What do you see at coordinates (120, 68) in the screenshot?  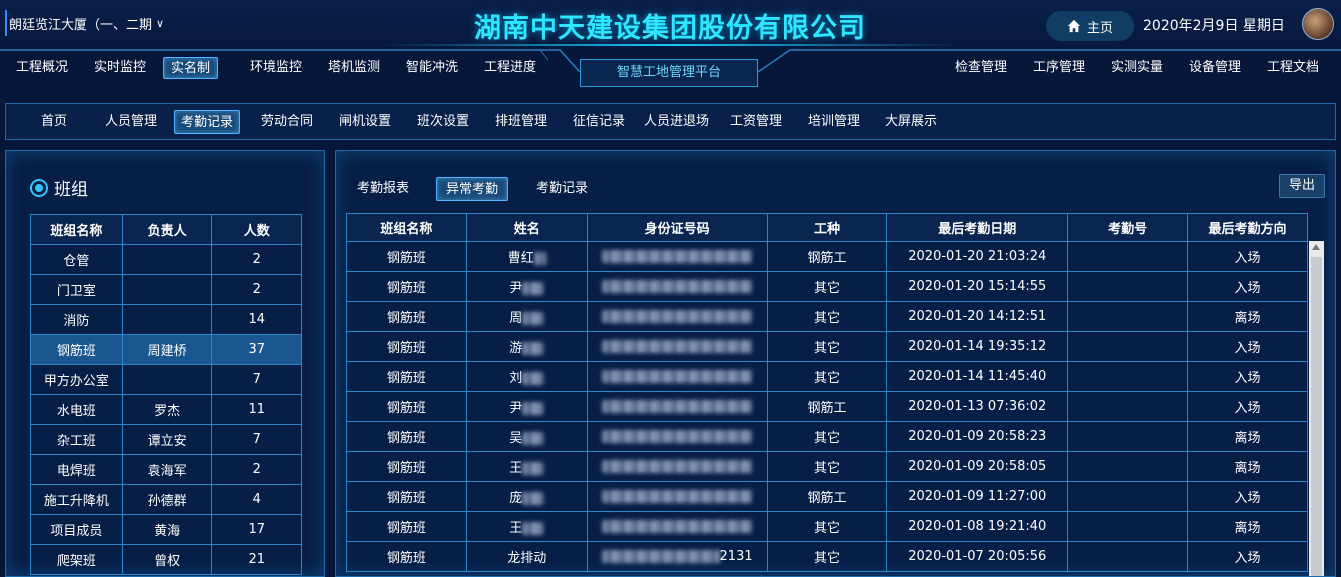 I see `nav-item-realtime-monitor: 实时监控` at bounding box center [120, 68].